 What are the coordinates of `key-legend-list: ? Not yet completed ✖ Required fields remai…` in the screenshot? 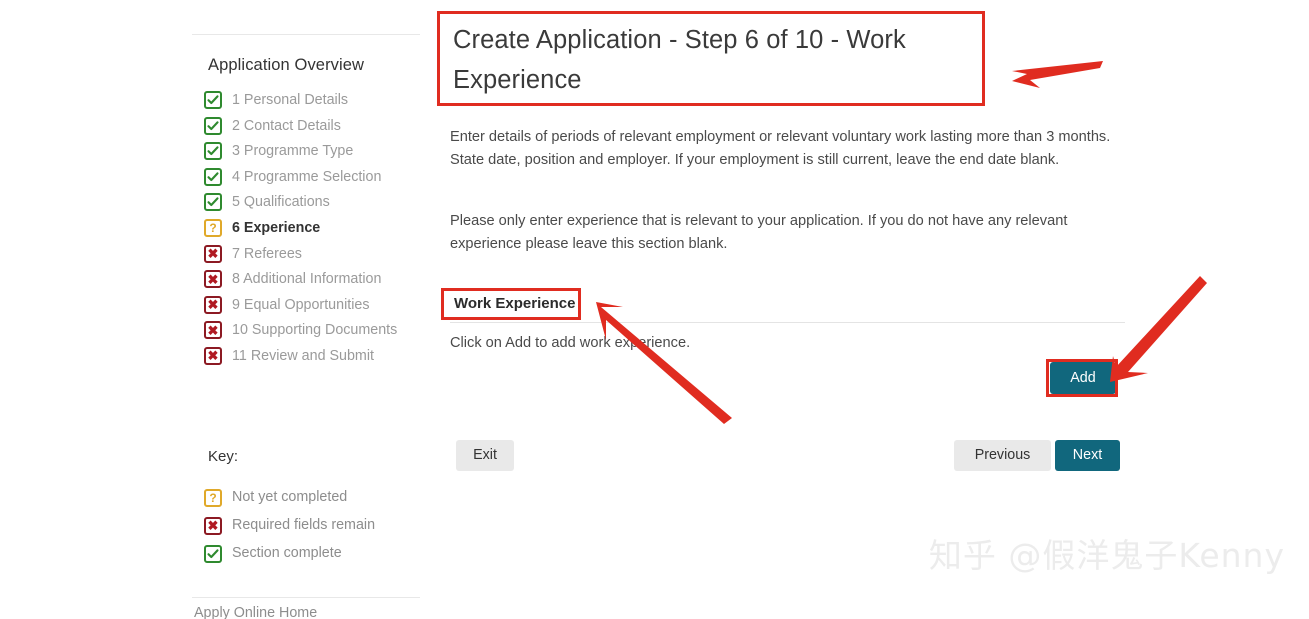 It's located at (312, 529).